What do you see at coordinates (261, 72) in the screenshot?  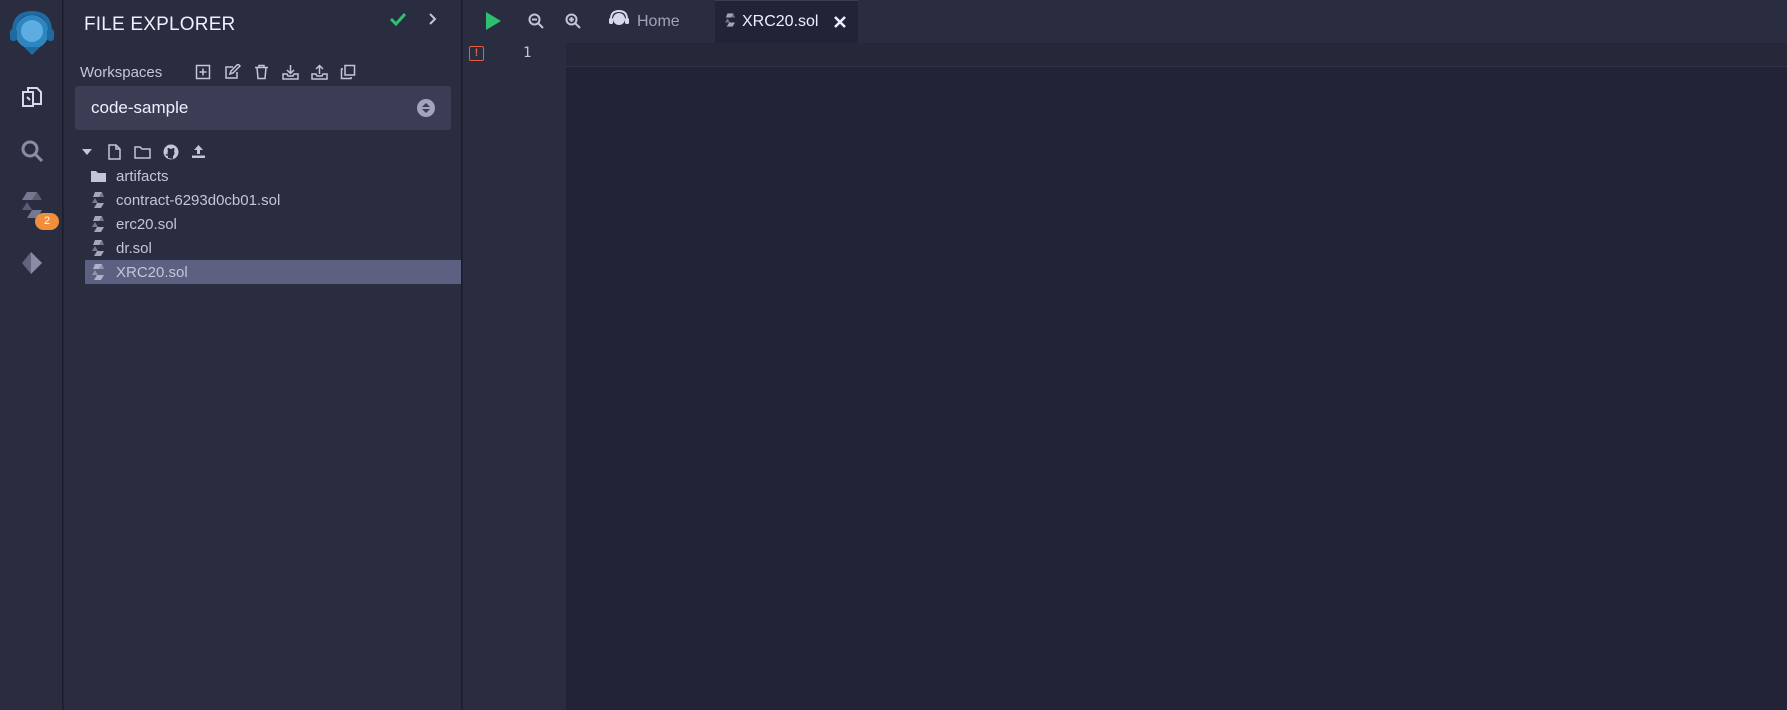 I see `delete-workspace-icon` at bounding box center [261, 72].